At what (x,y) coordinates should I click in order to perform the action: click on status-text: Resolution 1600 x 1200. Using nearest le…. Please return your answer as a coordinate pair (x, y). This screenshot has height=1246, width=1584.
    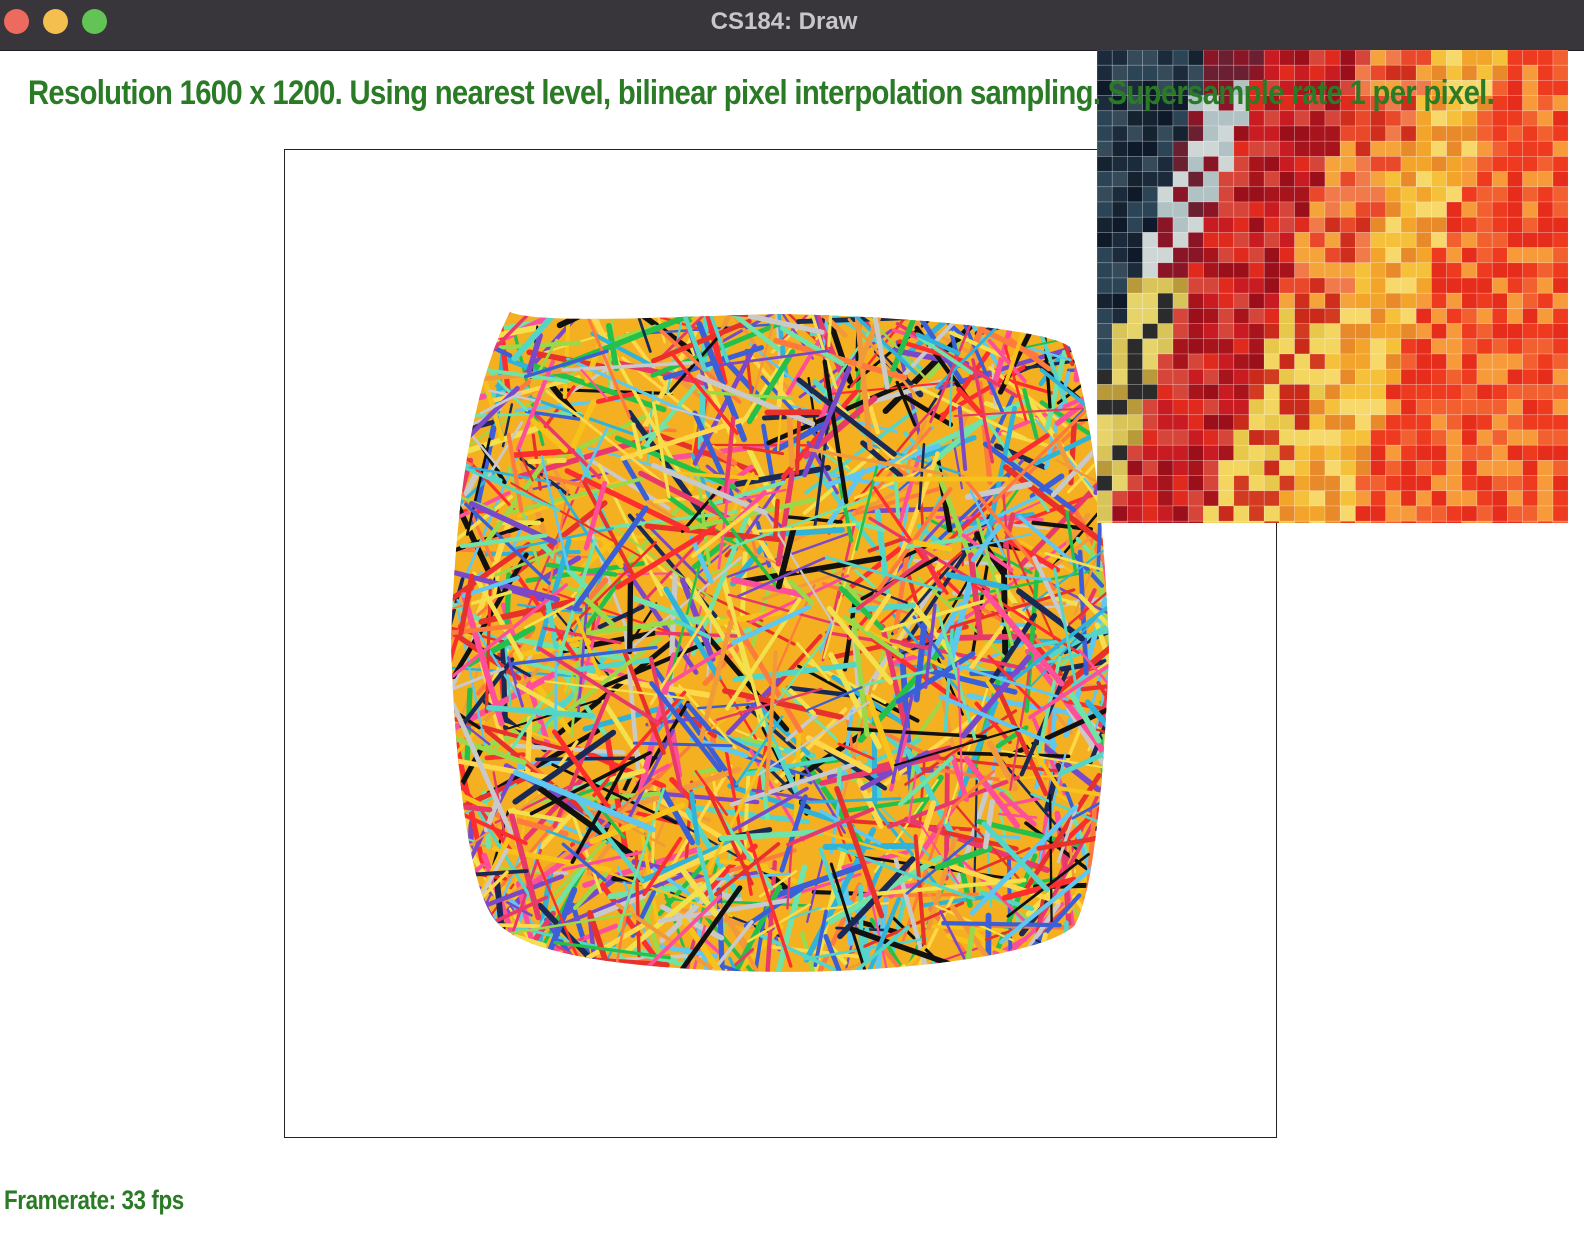
    Looking at the image, I should click on (761, 93).